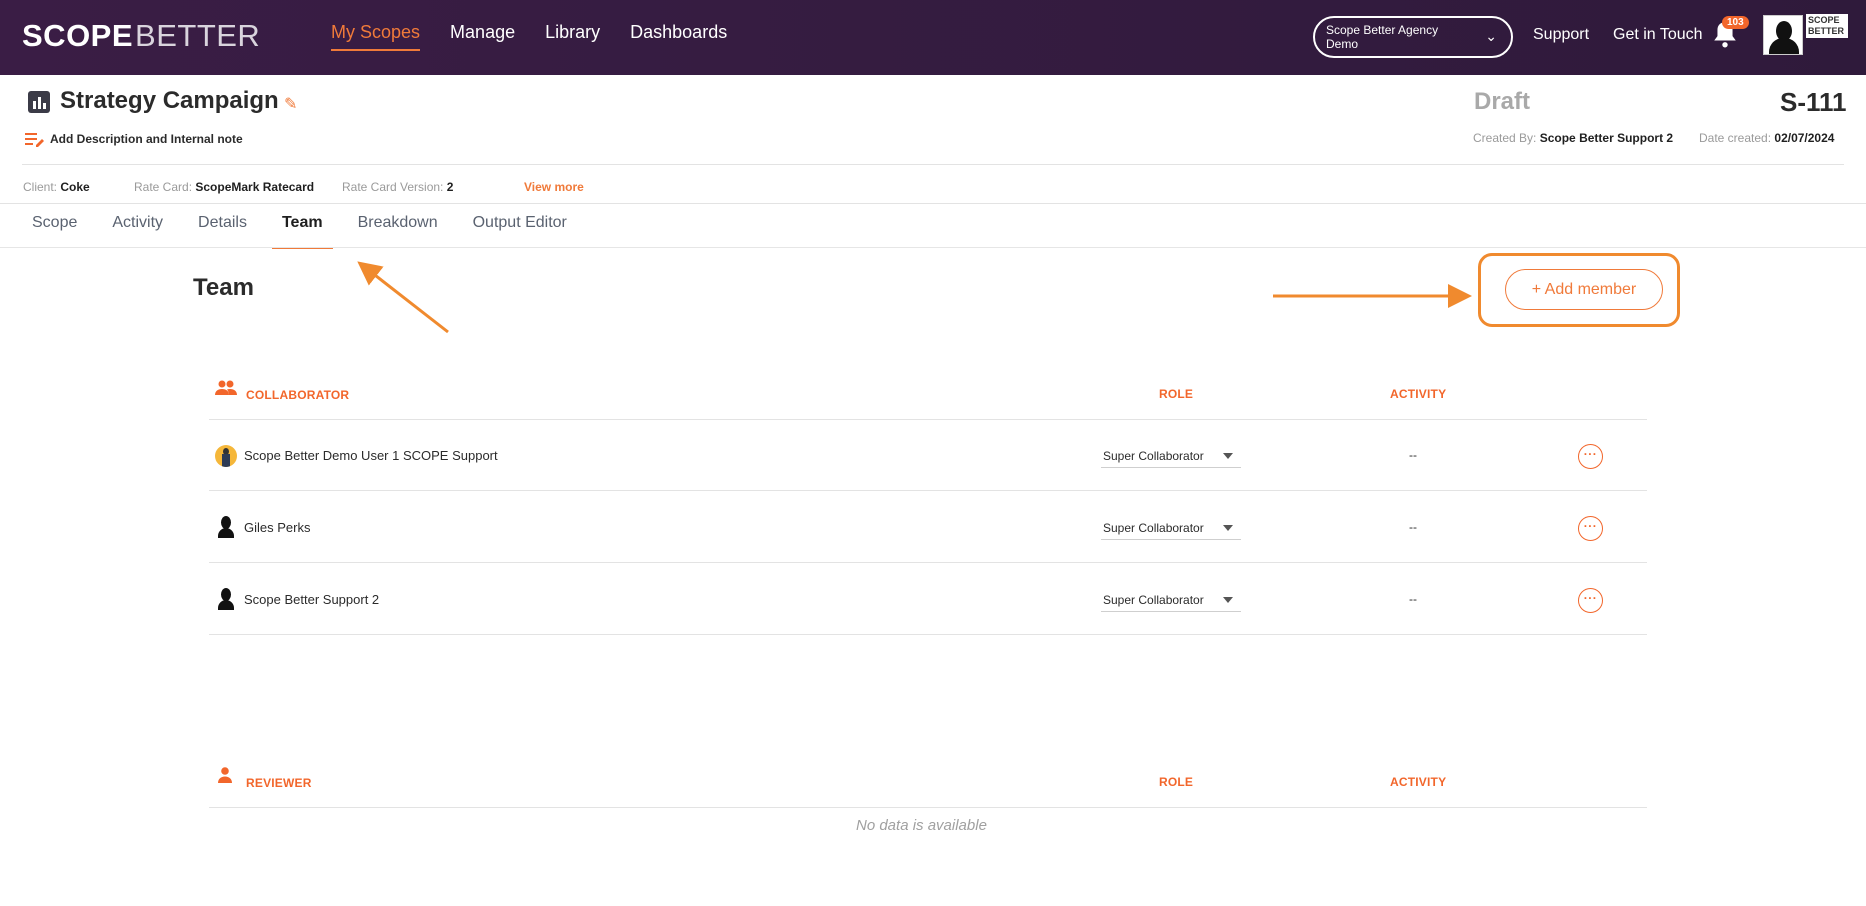 This screenshot has height=906, width=1866. What do you see at coordinates (222, 231) in the screenshot?
I see `tab-details: Details` at bounding box center [222, 231].